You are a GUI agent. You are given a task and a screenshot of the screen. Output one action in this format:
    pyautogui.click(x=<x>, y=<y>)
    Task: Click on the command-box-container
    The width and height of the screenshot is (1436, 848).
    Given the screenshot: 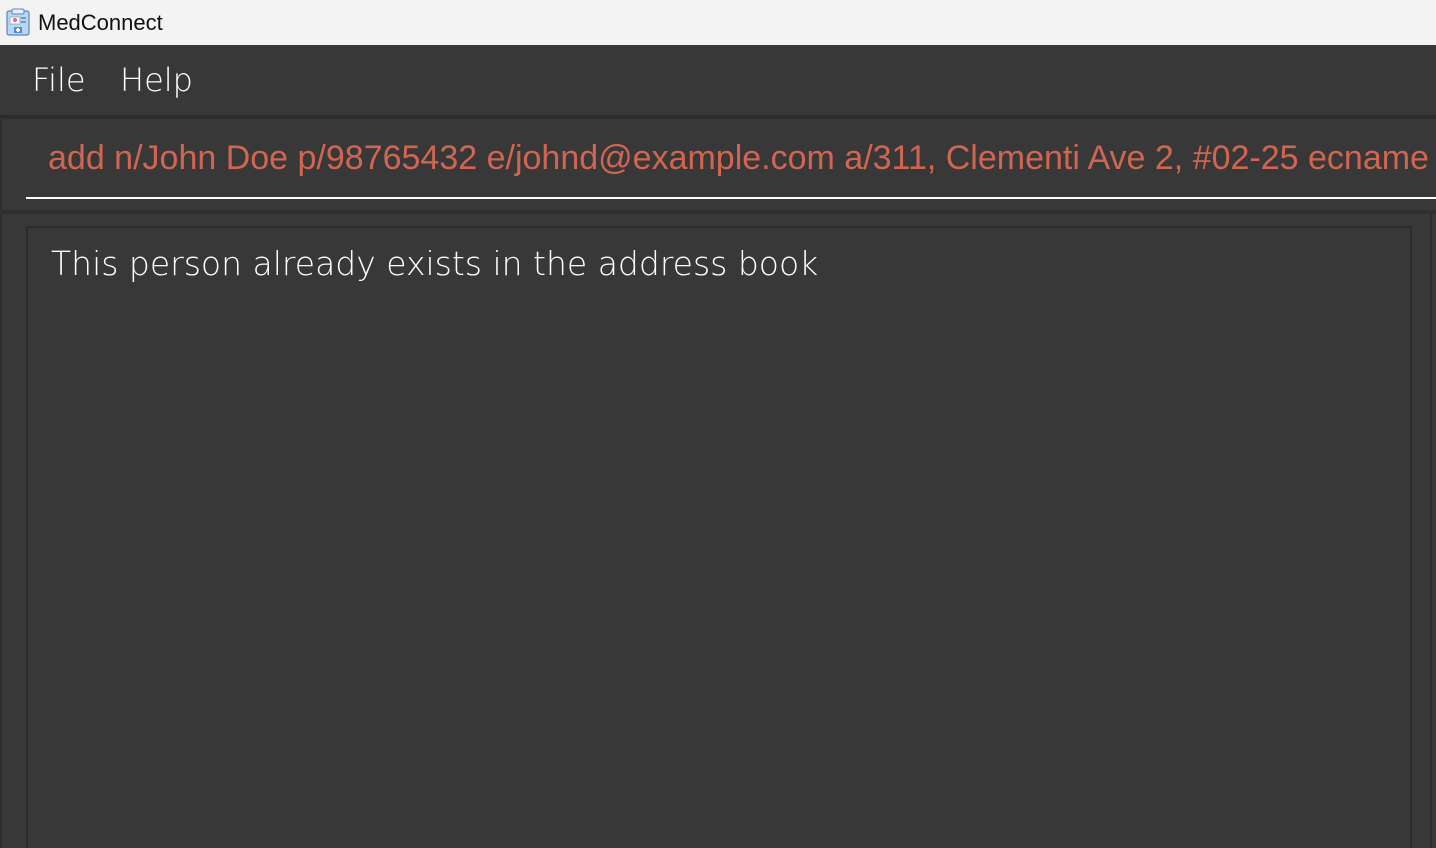 What is the action you would take?
    pyautogui.click(x=718, y=163)
    